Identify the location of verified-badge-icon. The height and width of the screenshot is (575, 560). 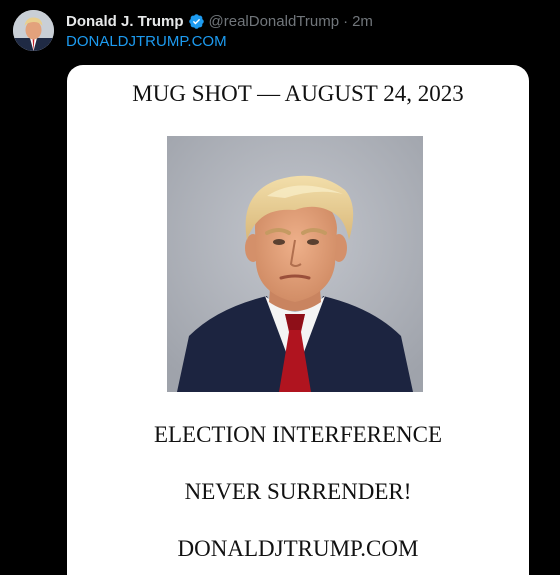
(196, 21).